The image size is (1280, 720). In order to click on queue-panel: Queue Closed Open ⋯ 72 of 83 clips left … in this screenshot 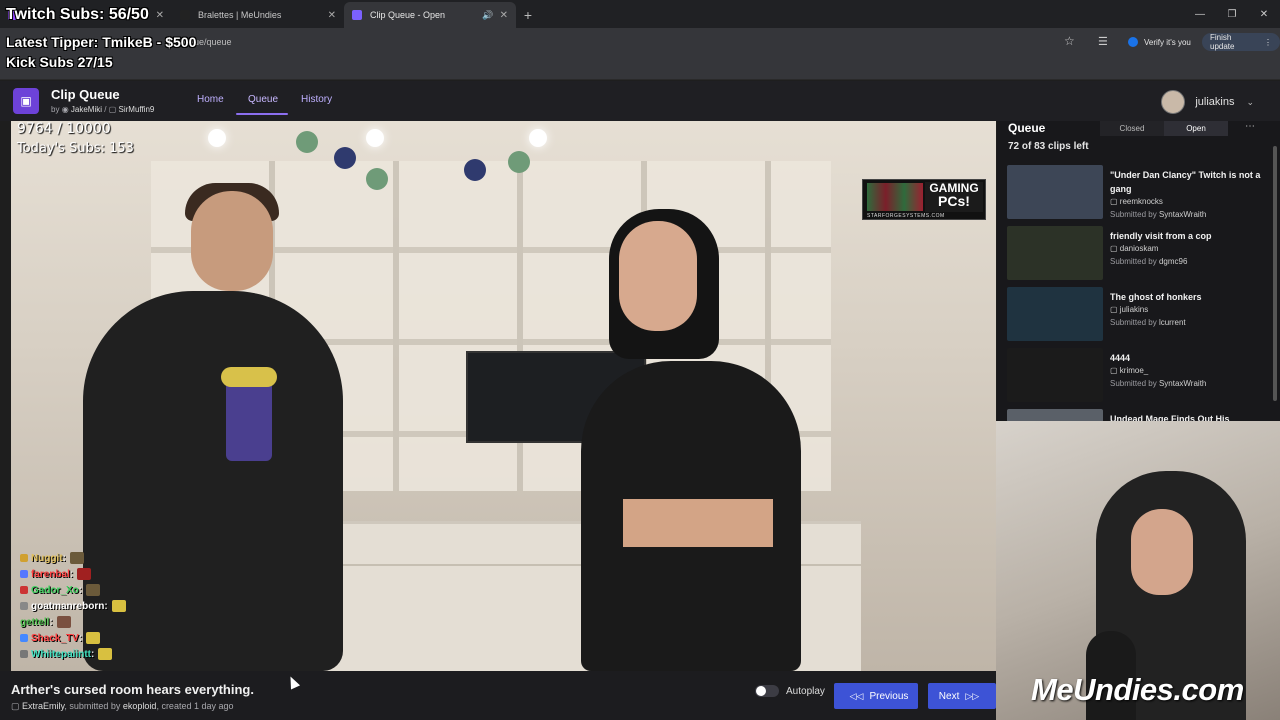, I will do `click(1138, 271)`.